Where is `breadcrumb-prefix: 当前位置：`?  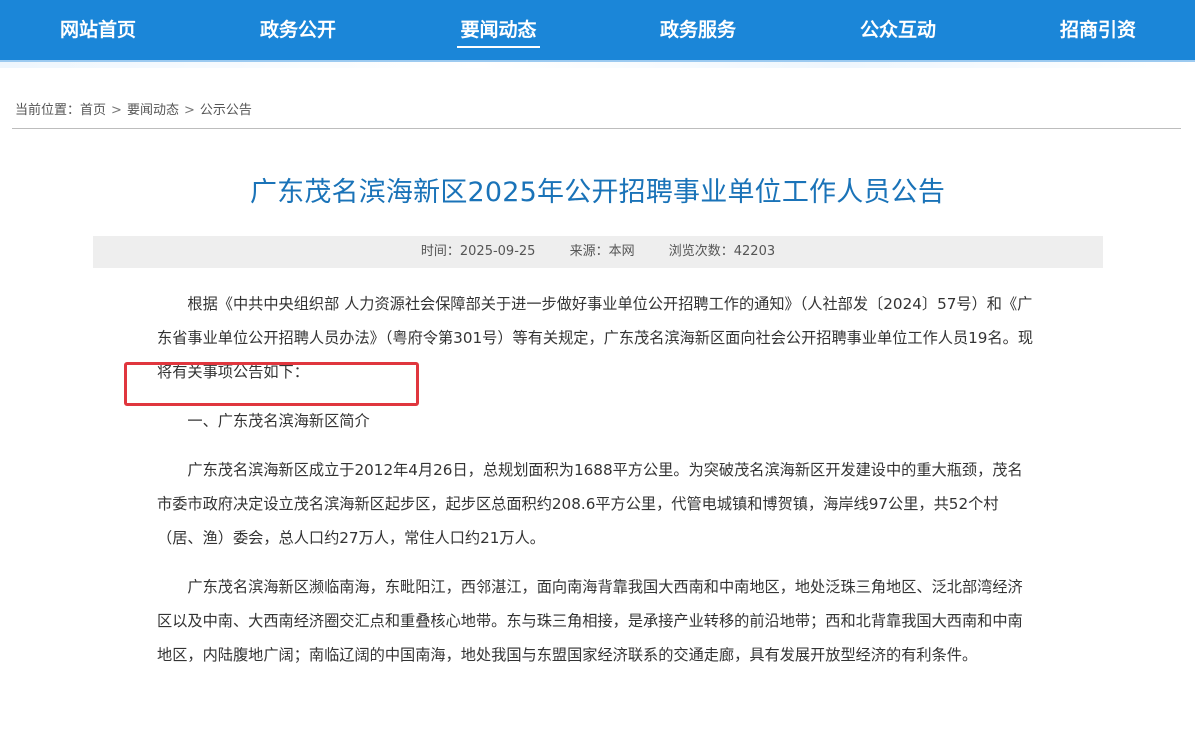
breadcrumb-prefix: 当前位置： is located at coordinates (48, 110).